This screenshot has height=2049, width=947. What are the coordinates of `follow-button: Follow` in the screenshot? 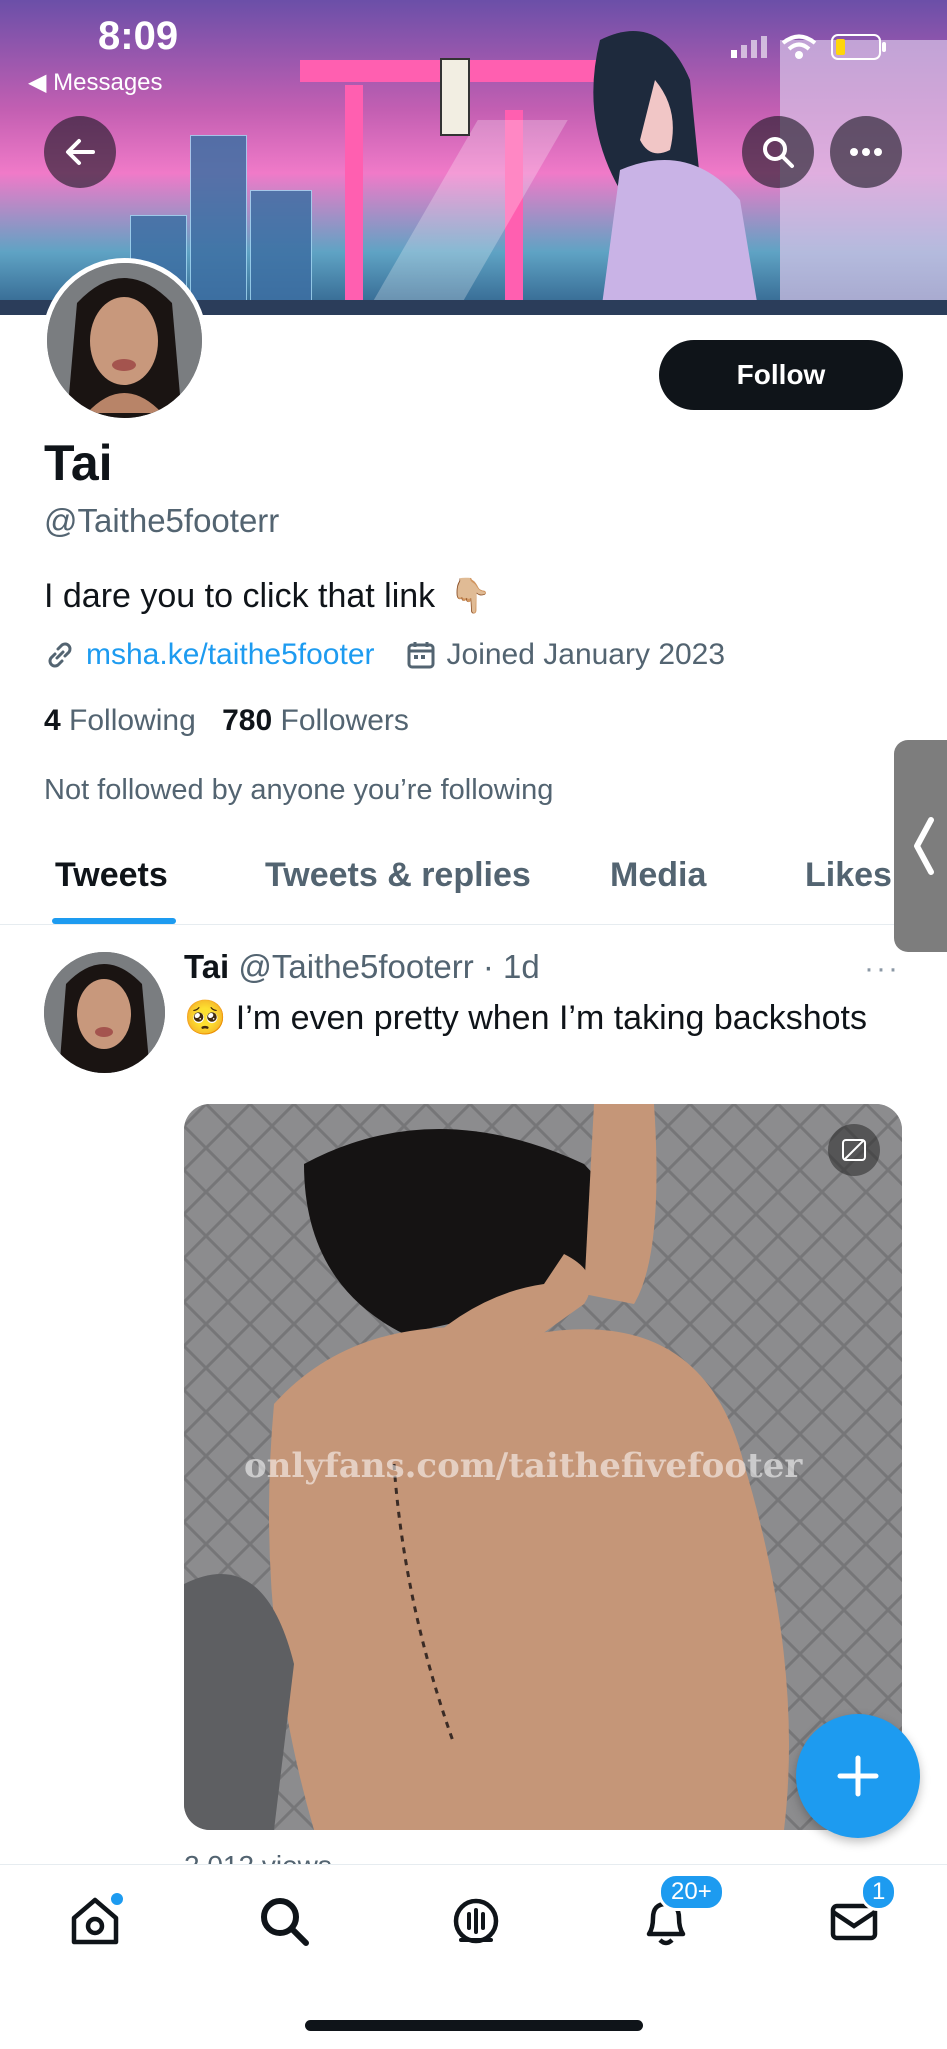 It's located at (781, 375).